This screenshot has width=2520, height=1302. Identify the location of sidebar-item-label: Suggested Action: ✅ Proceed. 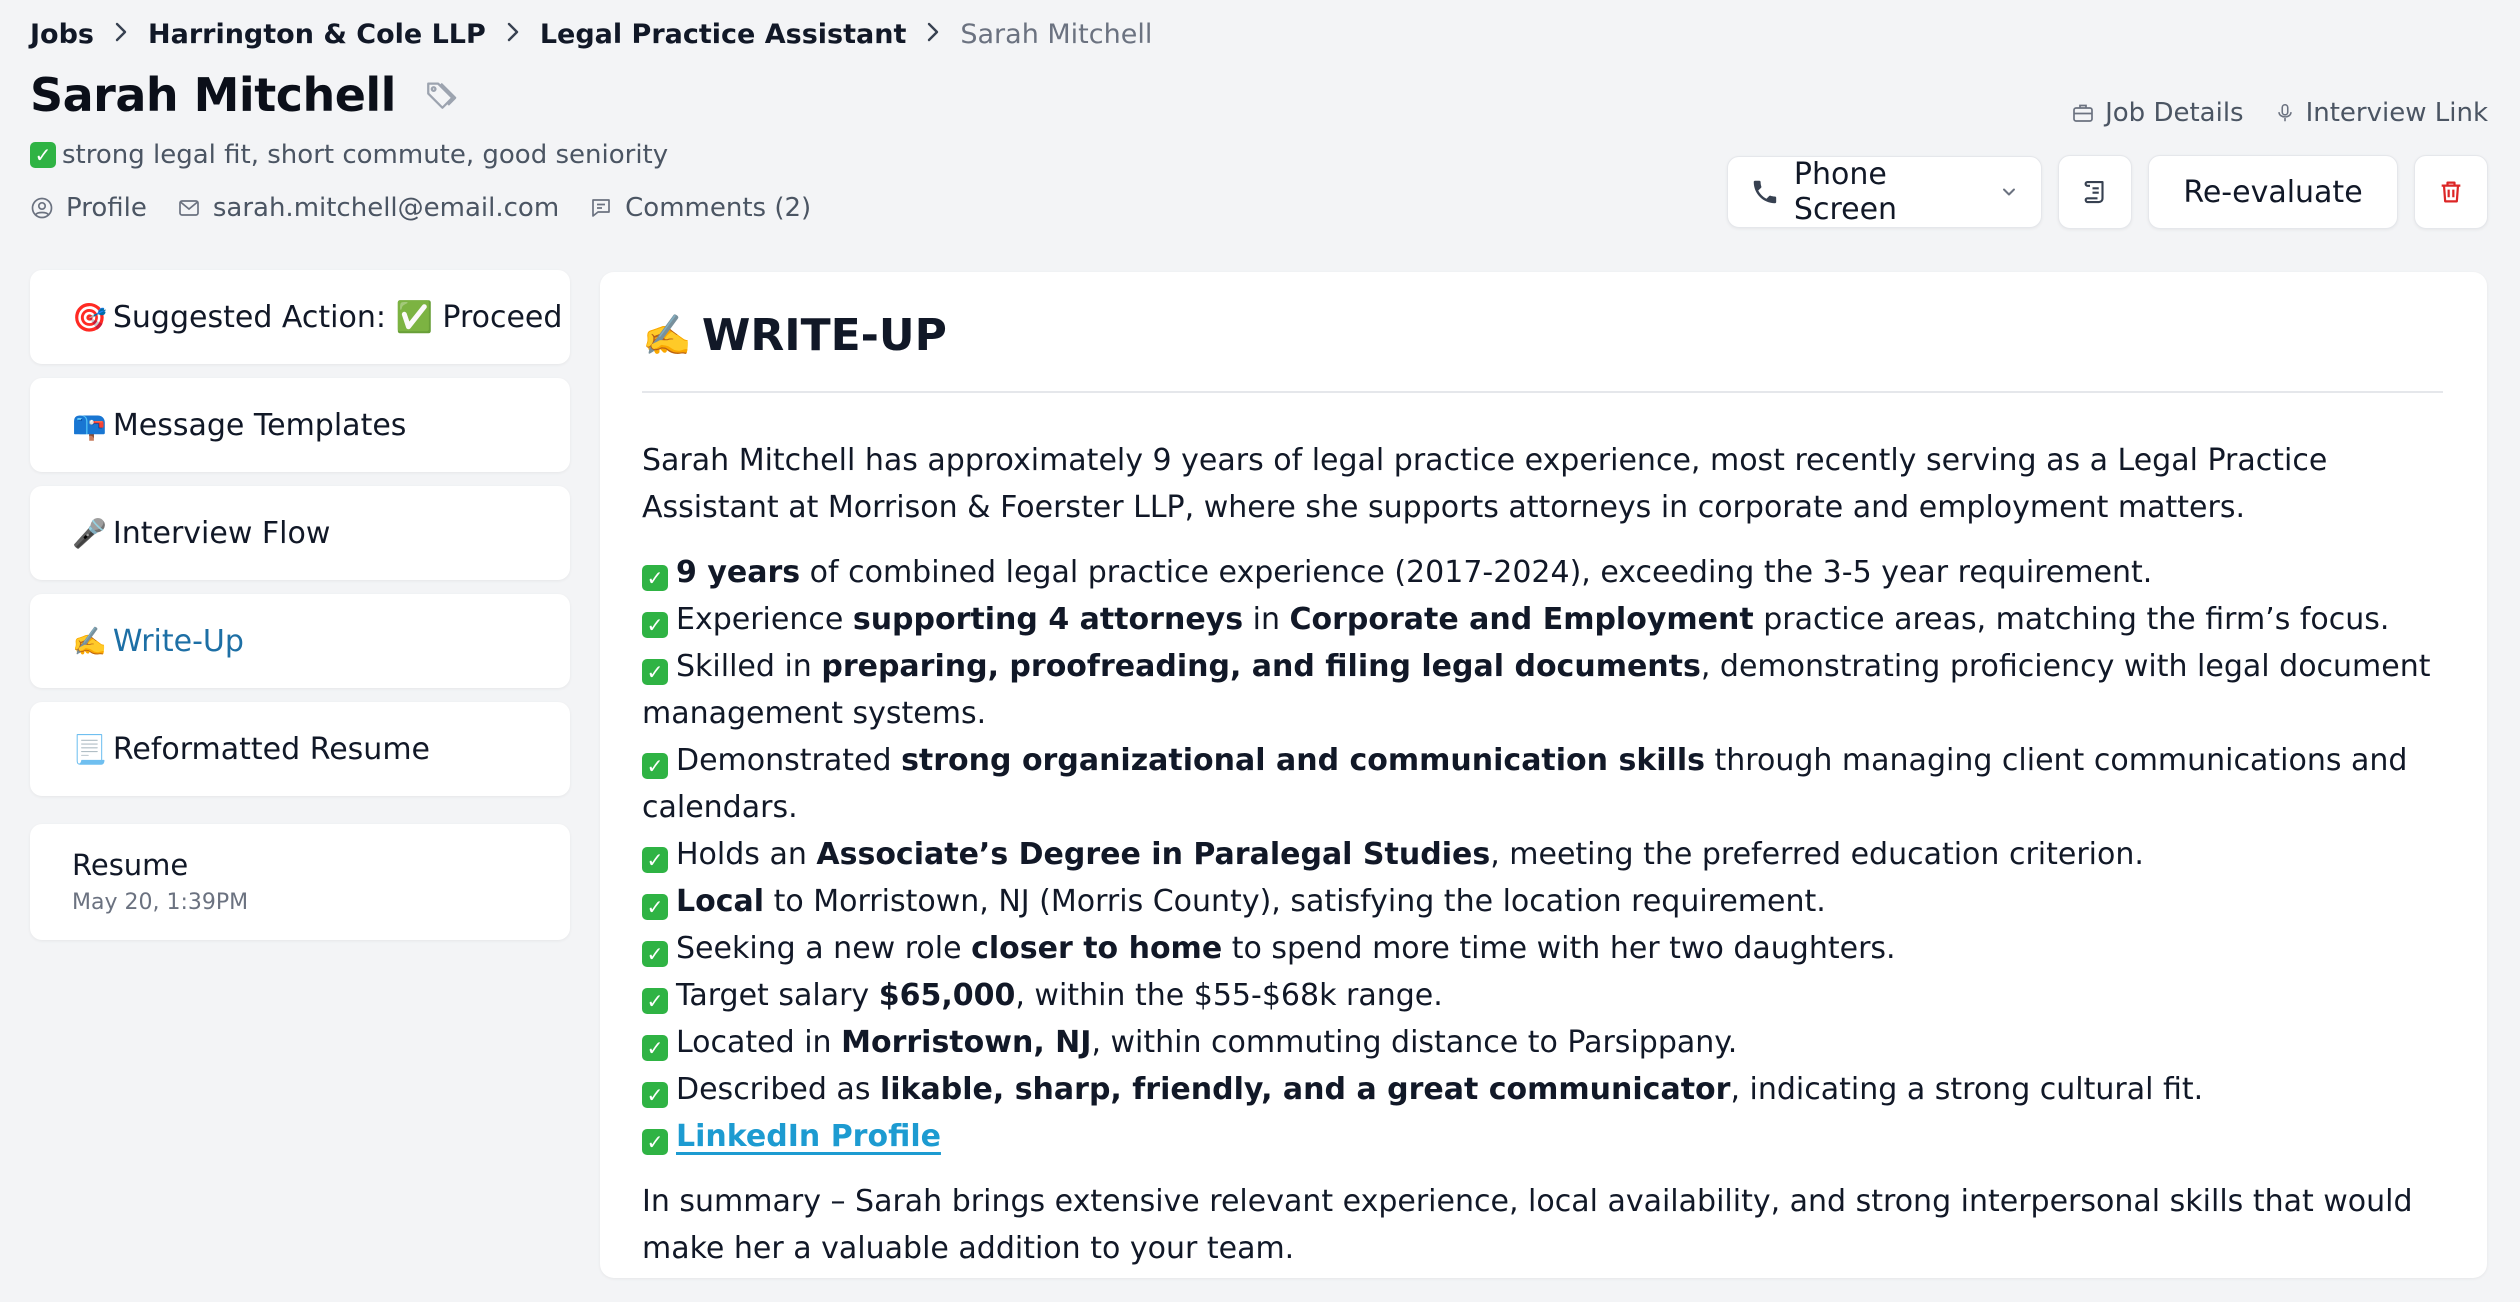
(337, 317).